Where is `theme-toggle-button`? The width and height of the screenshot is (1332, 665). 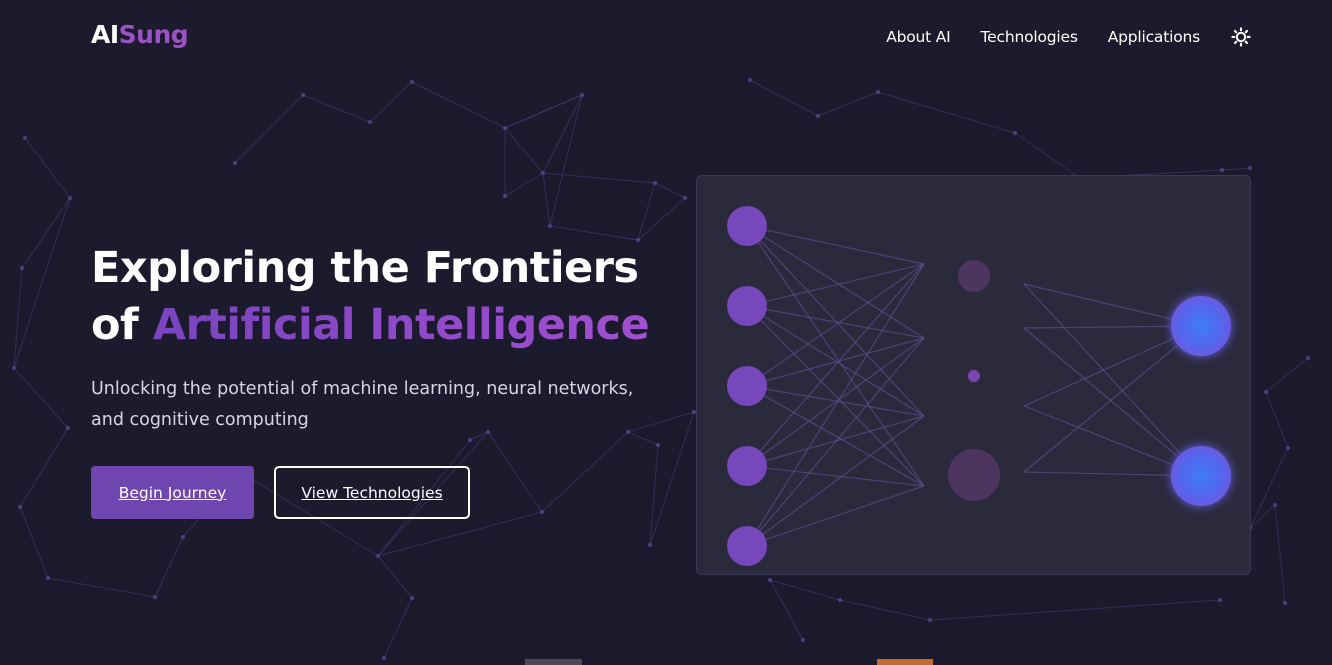
theme-toggle-button is located at coordinates (1241, 37).